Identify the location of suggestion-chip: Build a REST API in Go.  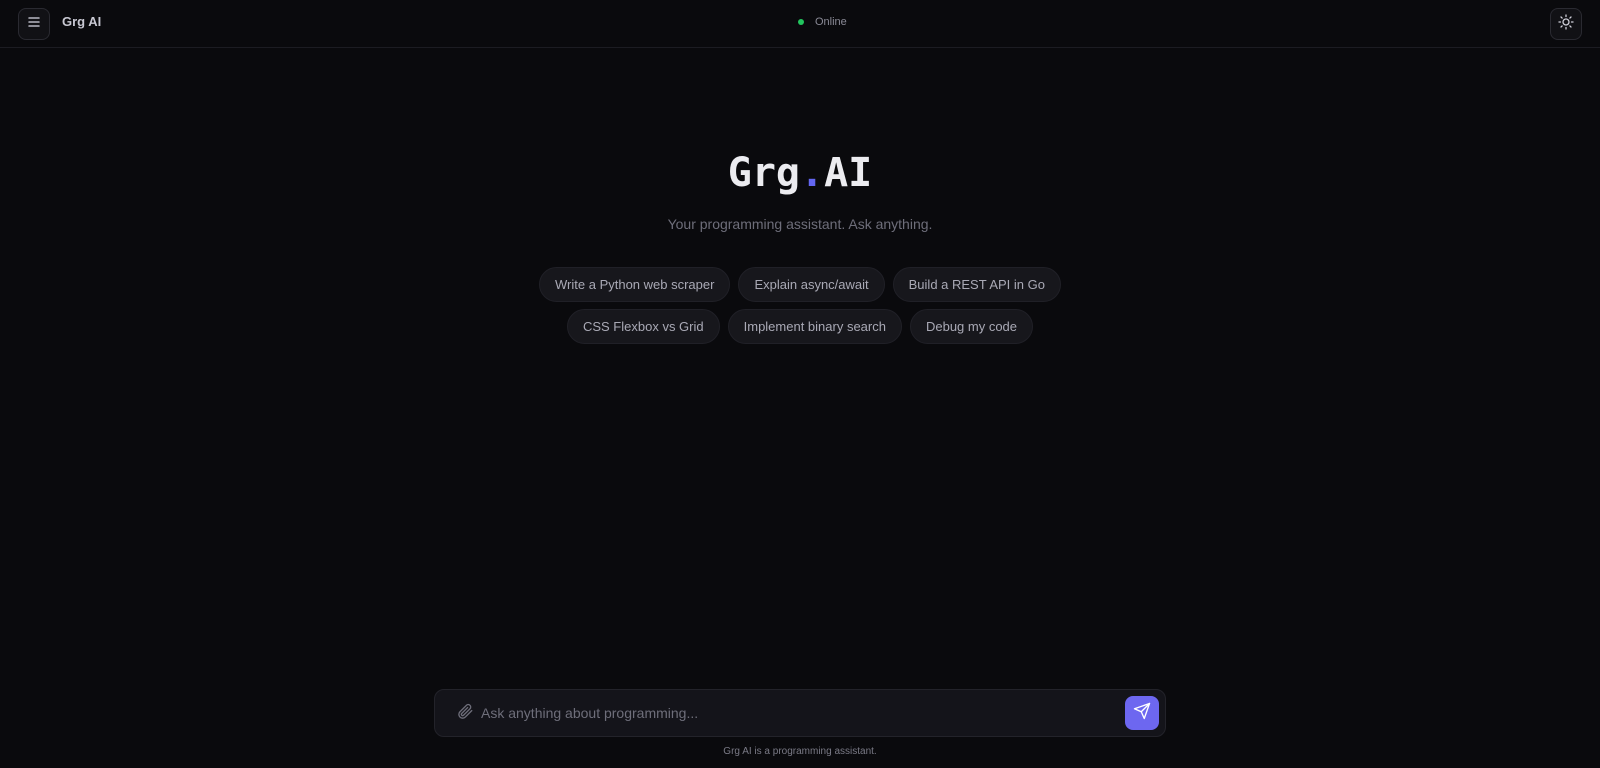
(976, 284).